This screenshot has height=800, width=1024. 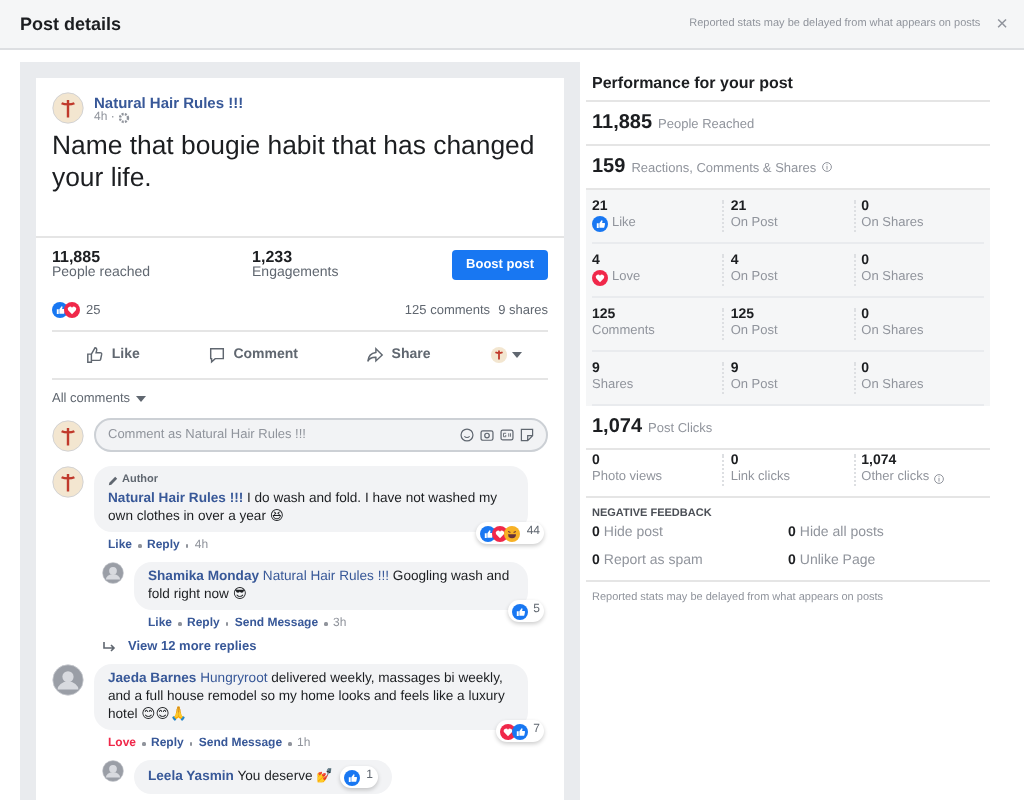 What do you see at coordinates (622, 123) in the screenshot?
I see `metric-value: 11,885` at bounding box center [622, 123].